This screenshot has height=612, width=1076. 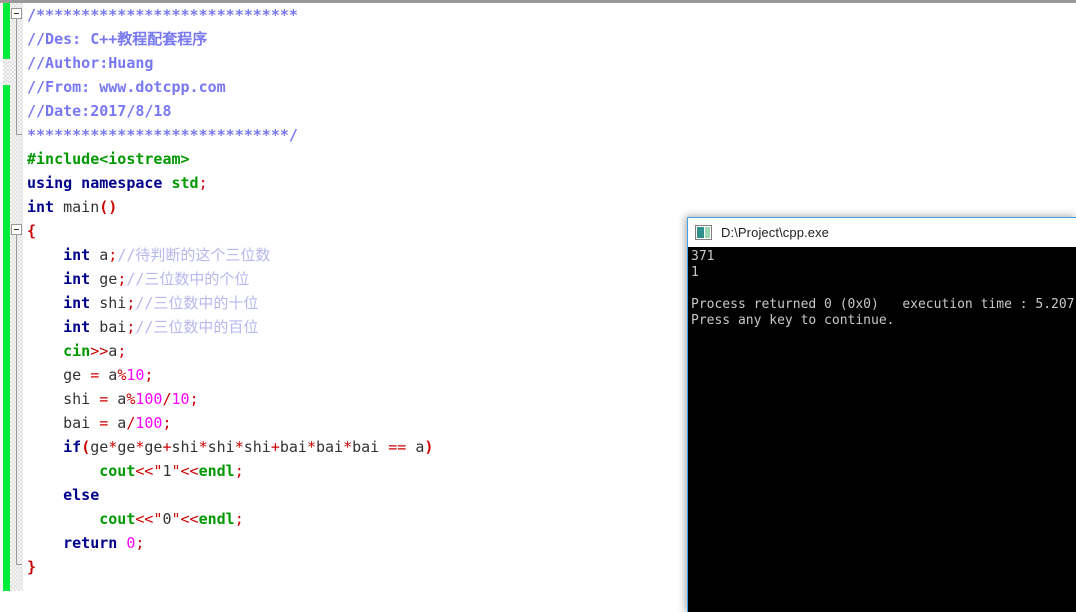 What do you see at coordinates (549, 39) in the screenshot?
I see `code-line: //Des: C++教程配套程序` at bounding box center [549, 39].